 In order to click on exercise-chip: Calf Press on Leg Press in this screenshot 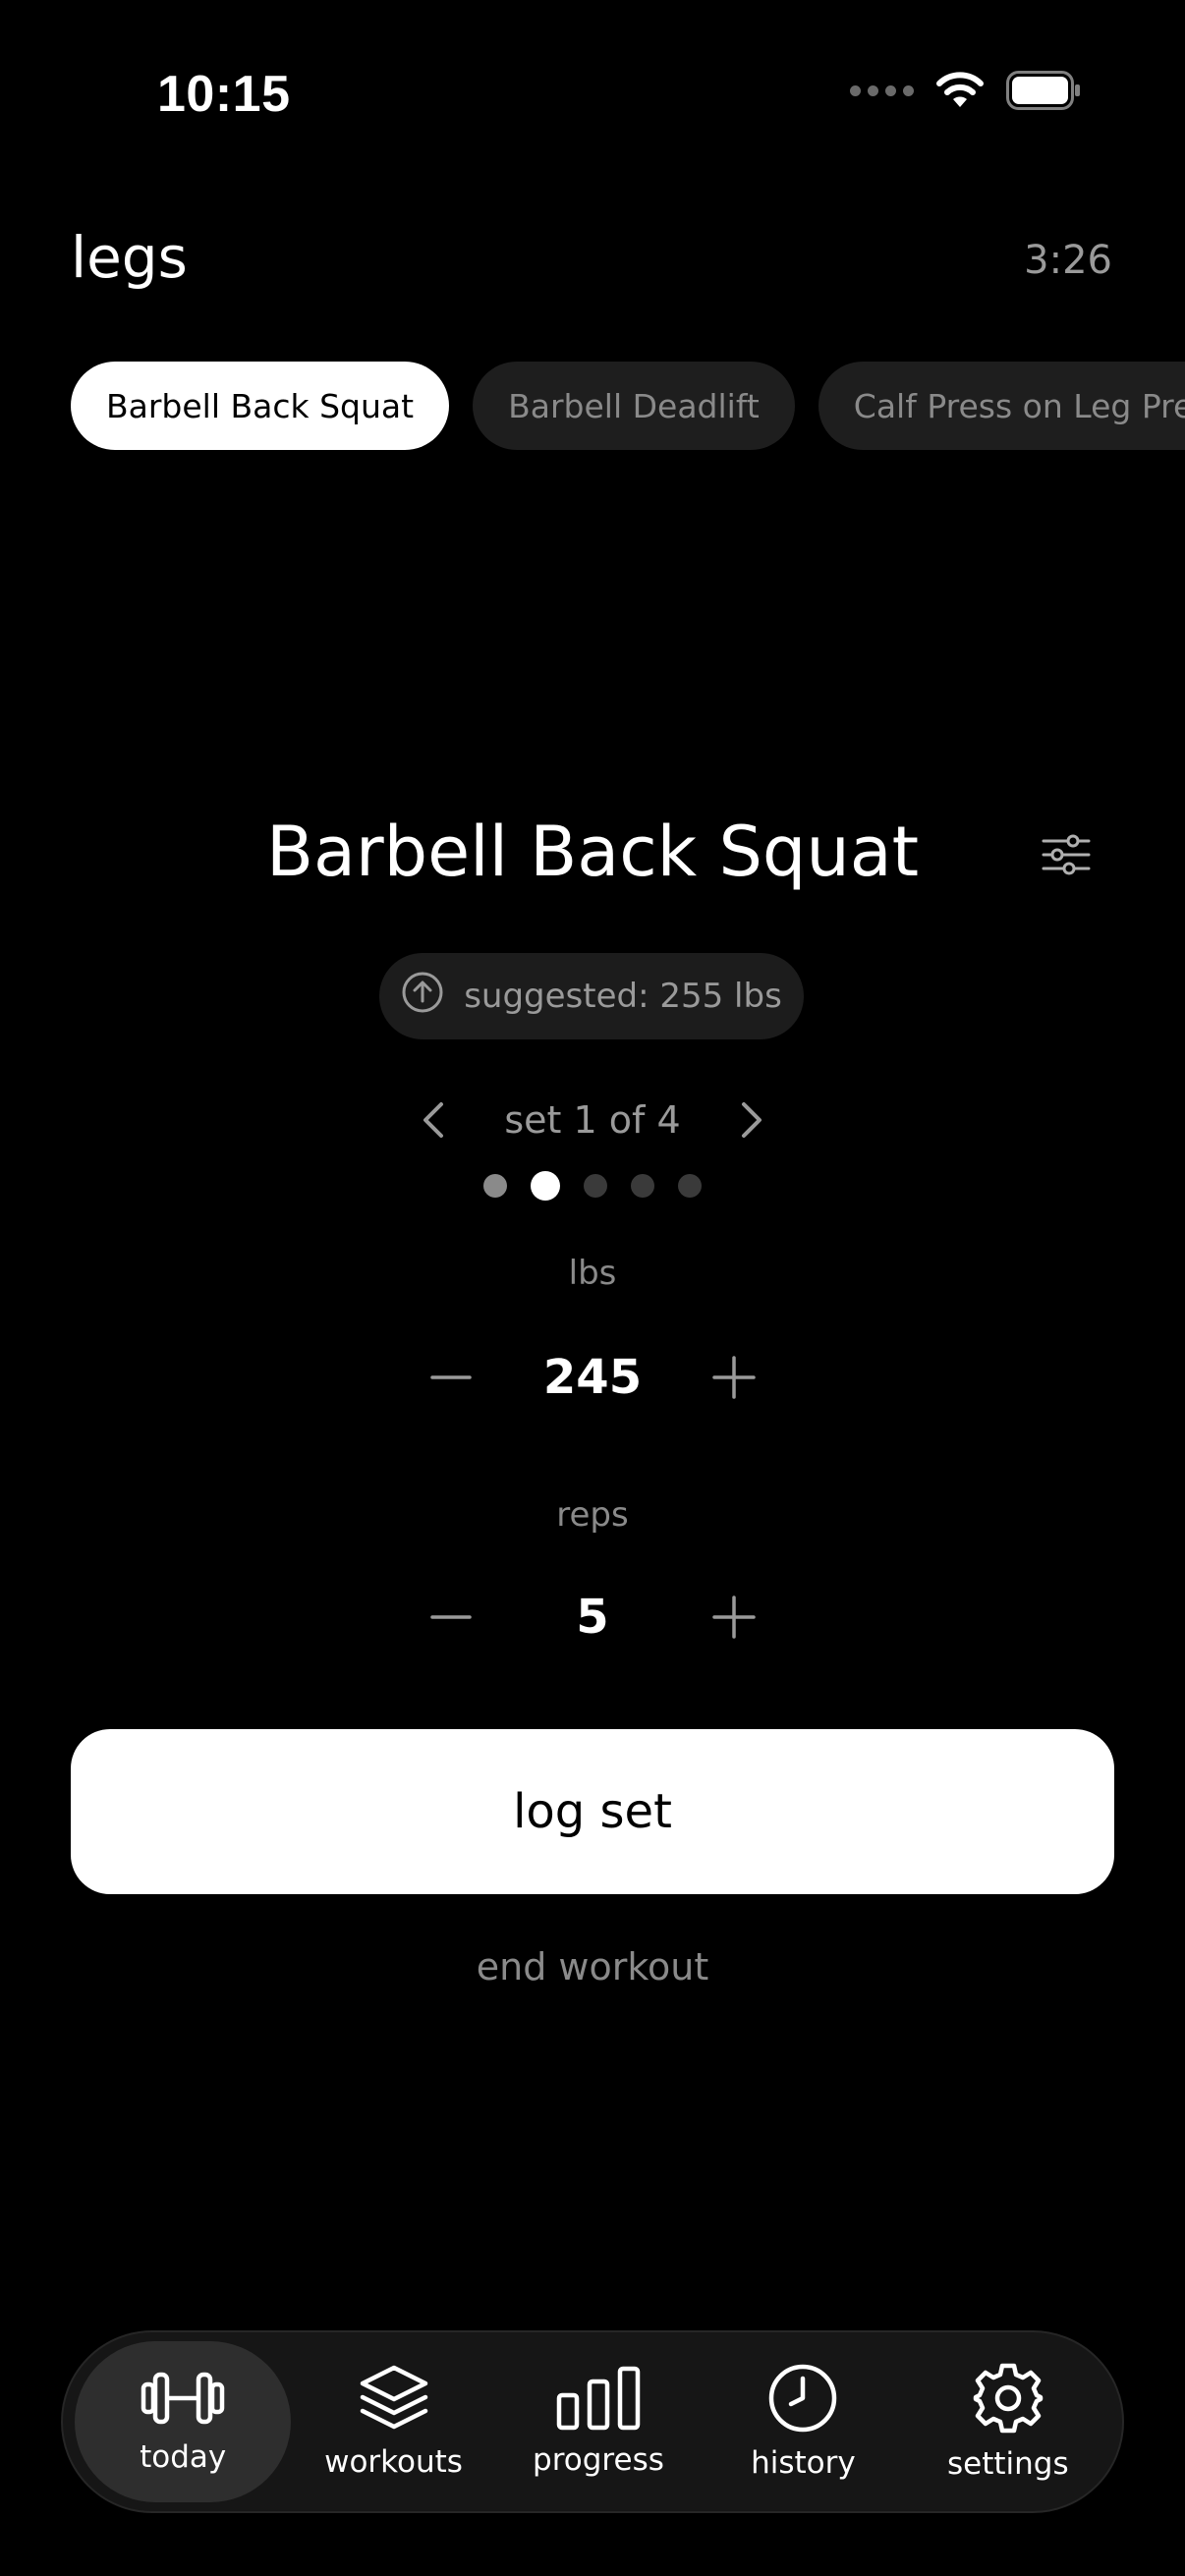, I will do `click(1002, 406)`.